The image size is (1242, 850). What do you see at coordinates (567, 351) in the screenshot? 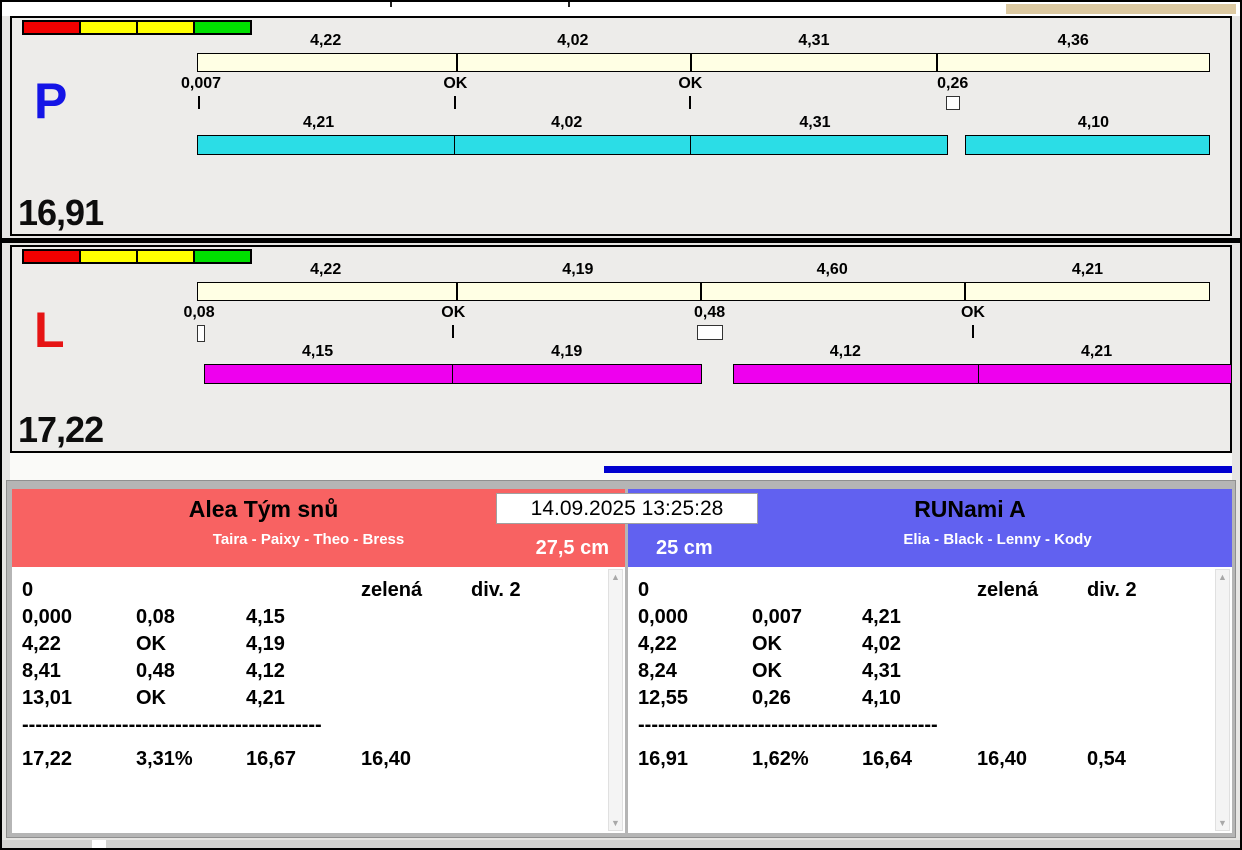
I see `split-time: 4,19` at bounding box center [567, 351].